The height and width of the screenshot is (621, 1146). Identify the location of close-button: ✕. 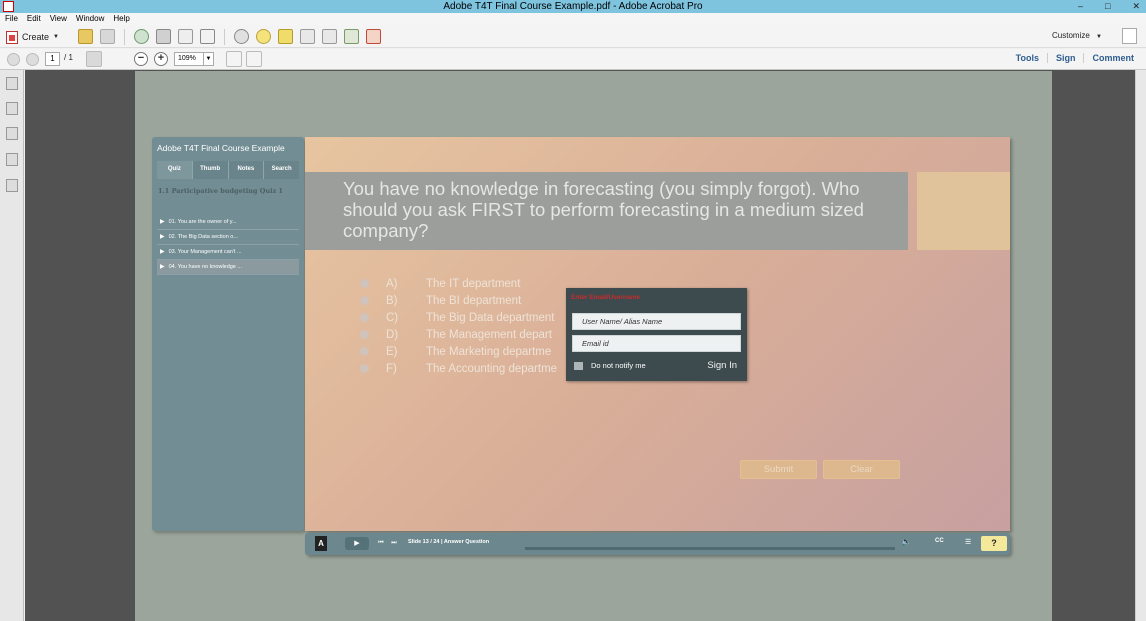
(1136, 6).